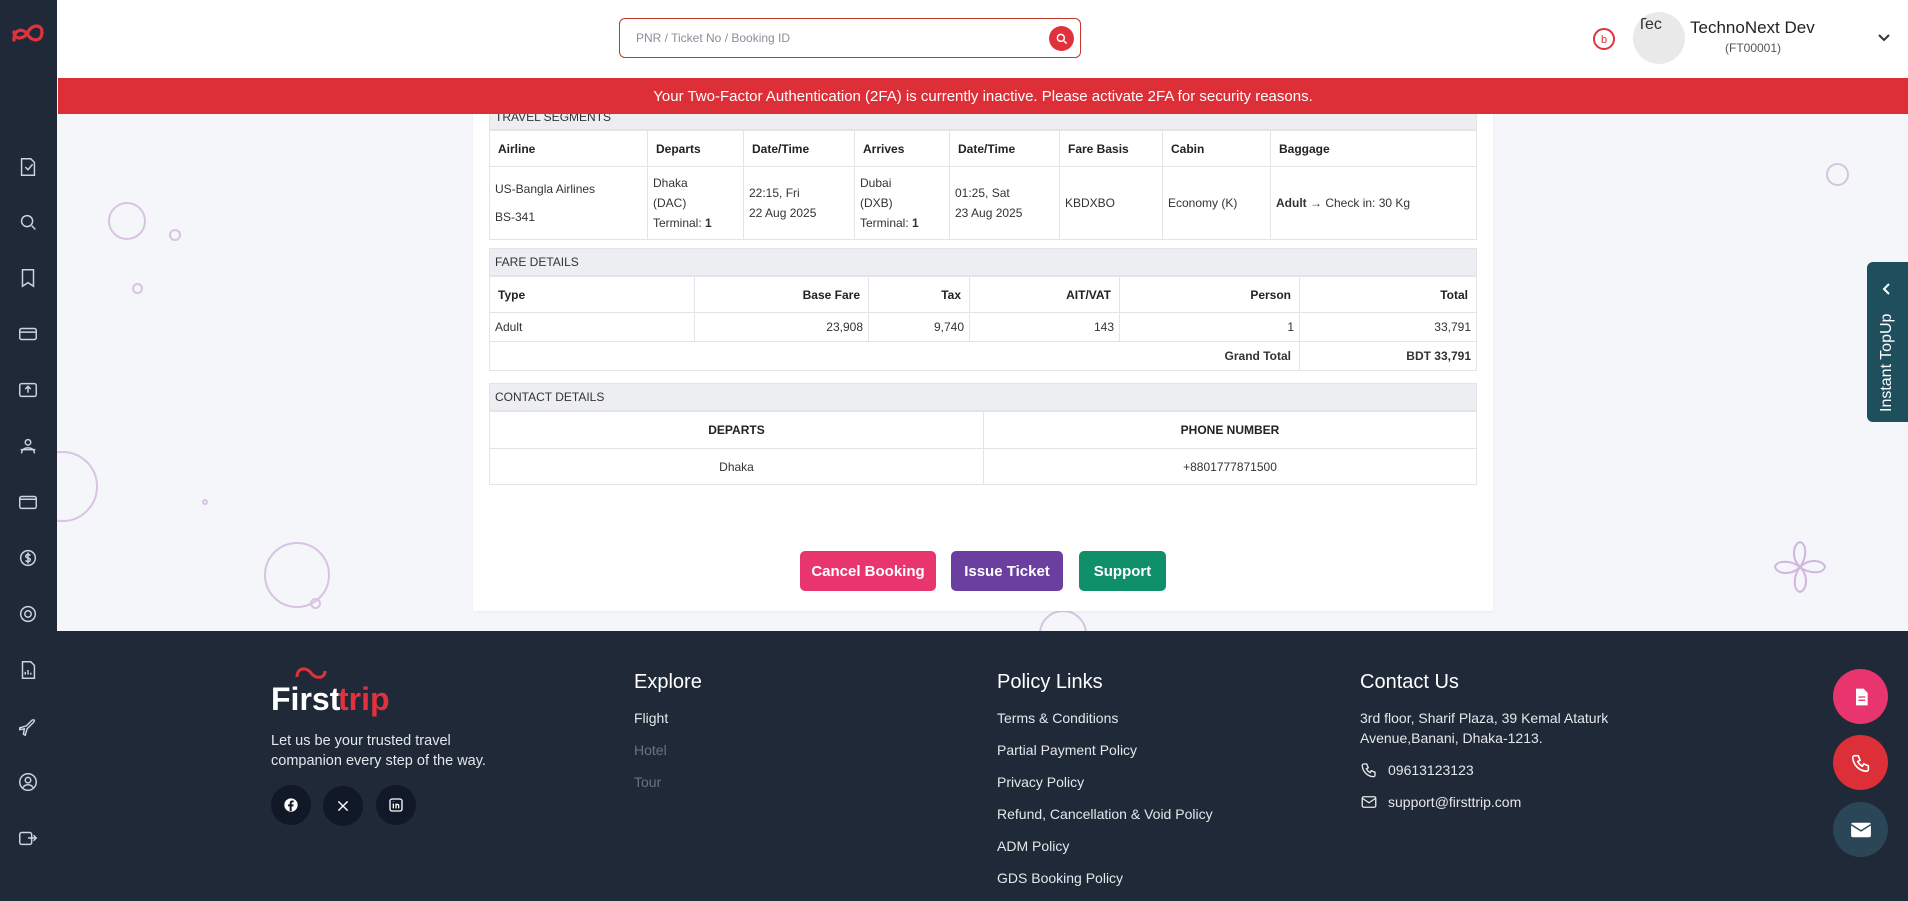 This screenshot has height=901, width=1908. Describe the element at coordinates (1044, 327) in the screenshot. I see `fare-ait-vat: 143` at that location.